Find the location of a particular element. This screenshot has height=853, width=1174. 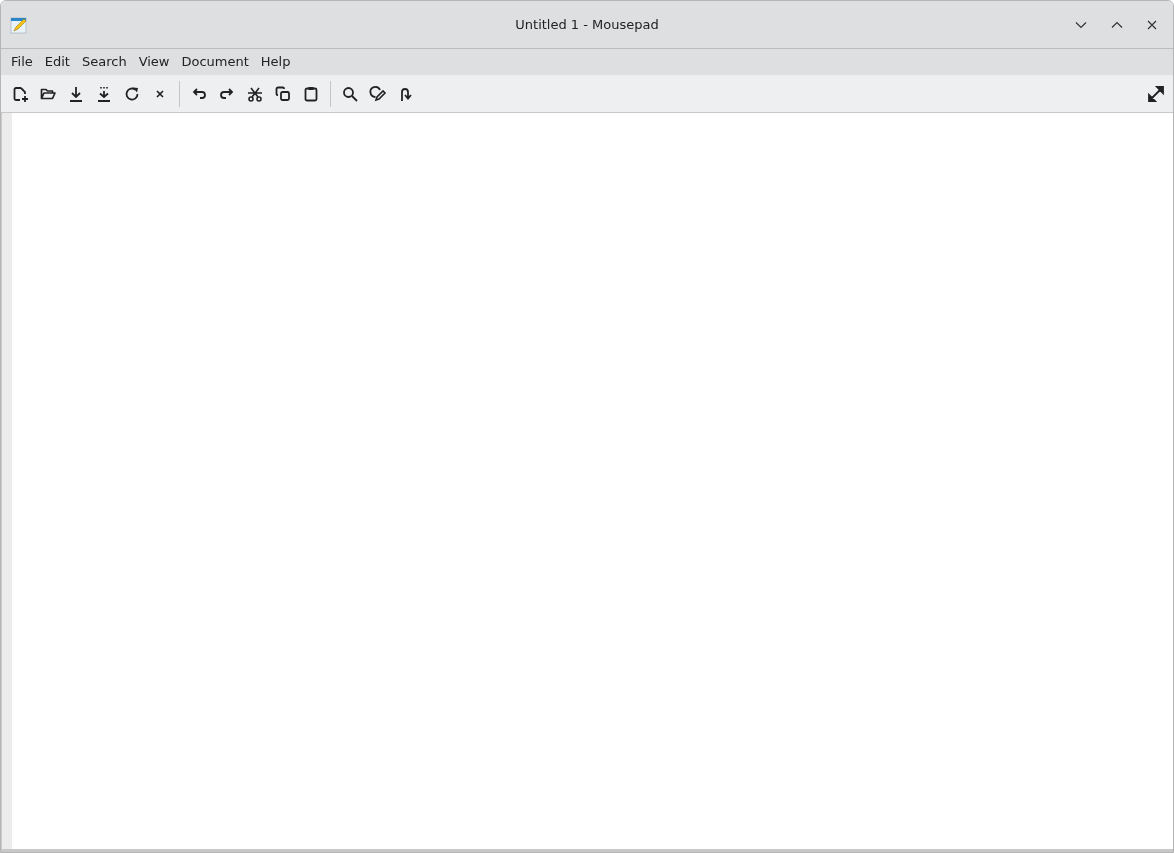

close-icon is located at coordinates (1152, 24).